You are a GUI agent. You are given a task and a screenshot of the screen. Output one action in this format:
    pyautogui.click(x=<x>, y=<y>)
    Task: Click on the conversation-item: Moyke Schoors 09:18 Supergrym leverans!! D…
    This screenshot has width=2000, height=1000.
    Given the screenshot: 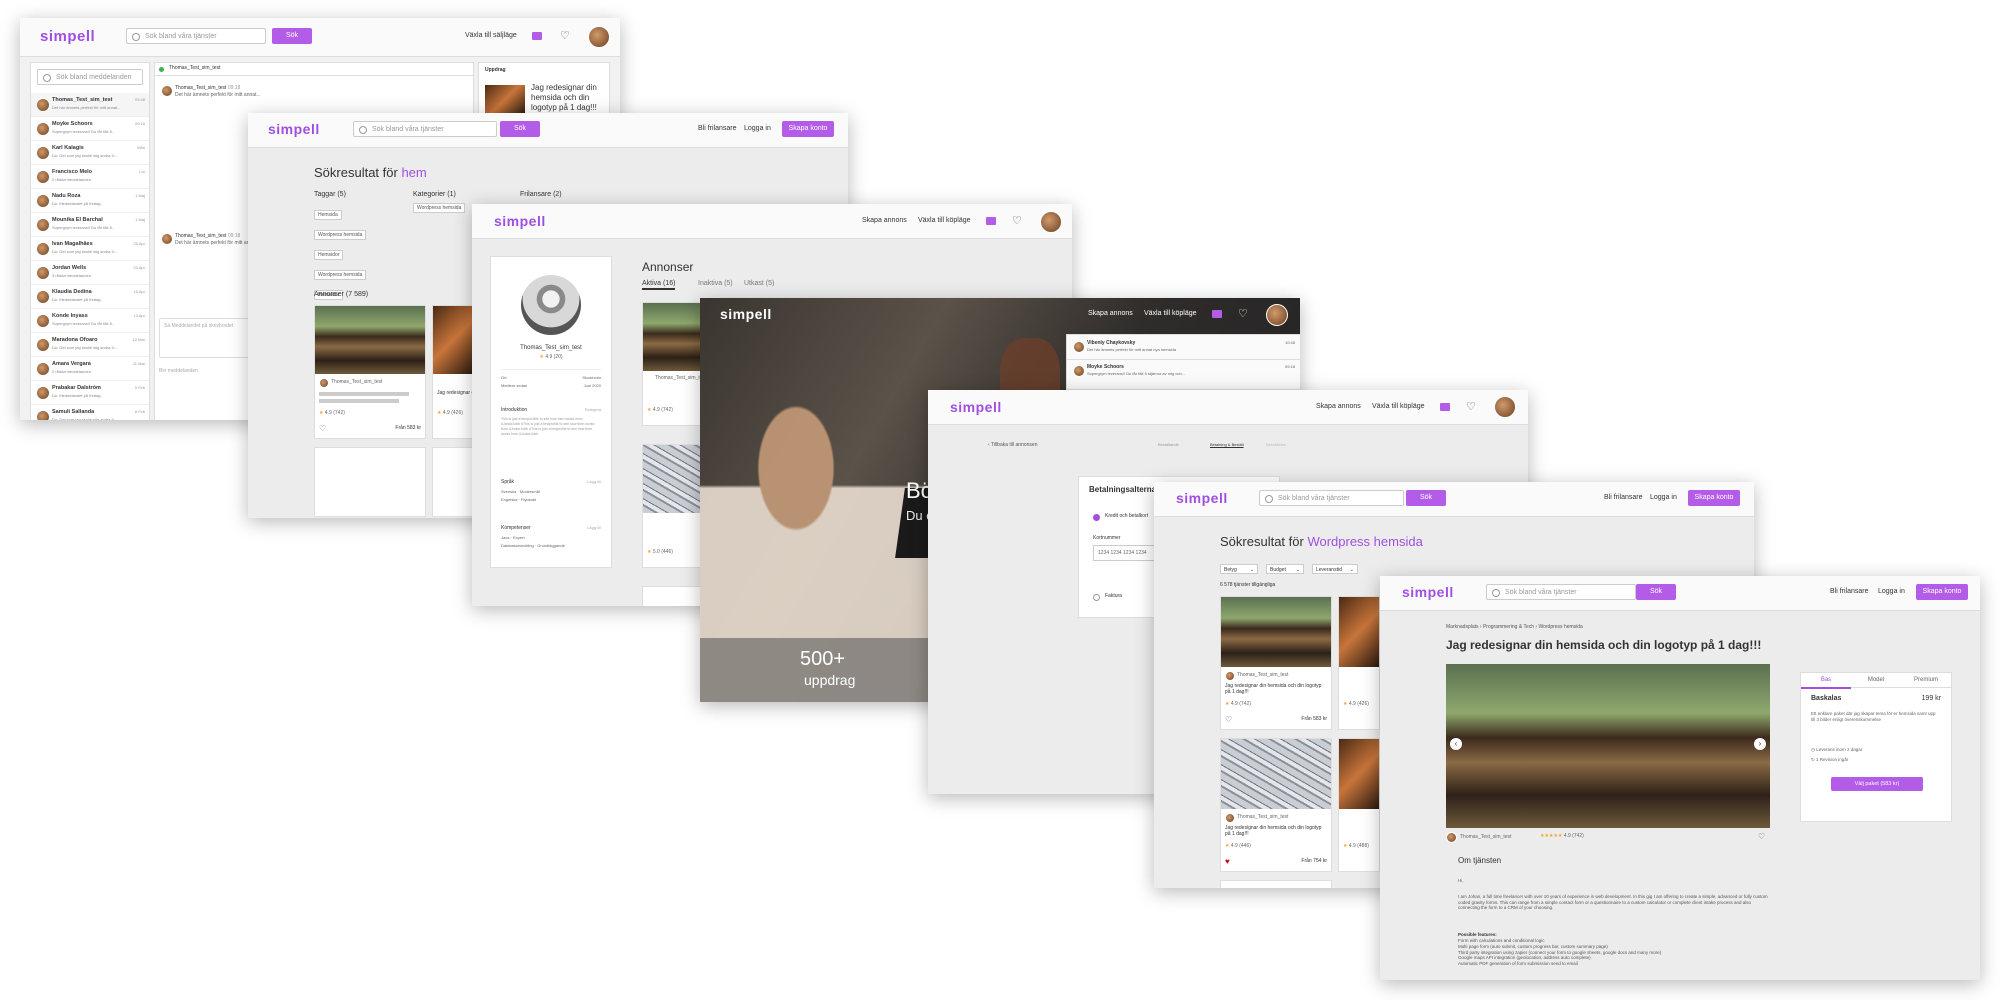 What is the action you would take?
    pyautogui.click(x=90, y=129)
    